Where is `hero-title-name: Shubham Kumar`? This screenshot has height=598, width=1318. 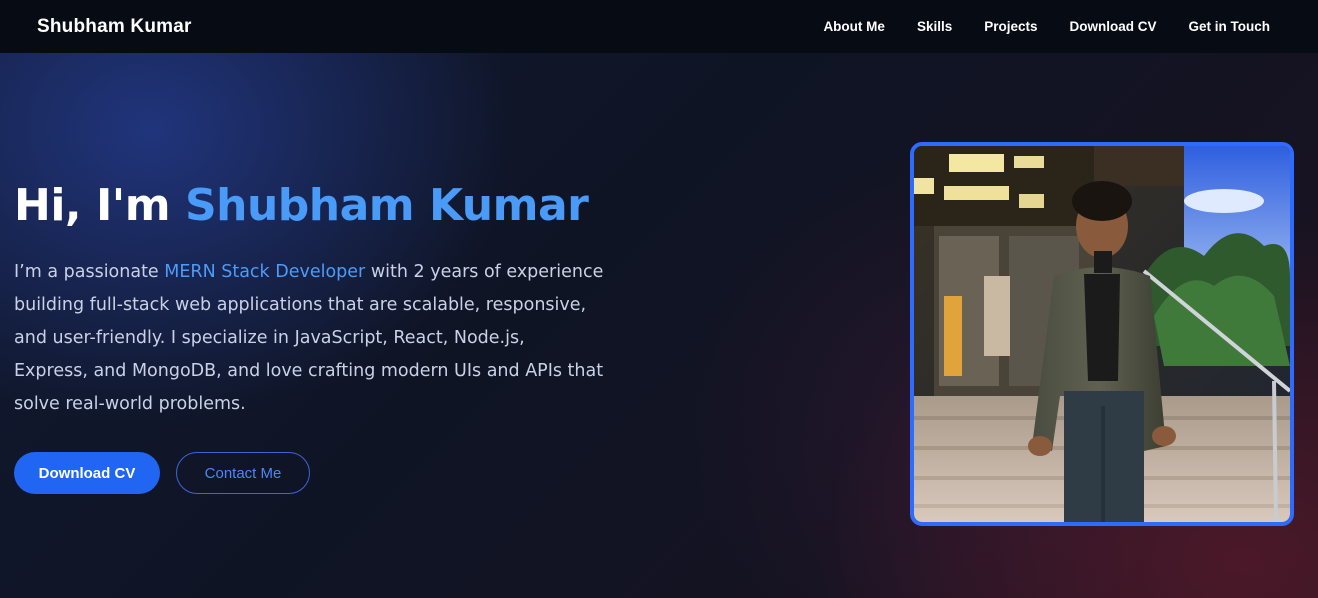
hero-title-name: Shubham Kumar is located at coordinates (386, 205).